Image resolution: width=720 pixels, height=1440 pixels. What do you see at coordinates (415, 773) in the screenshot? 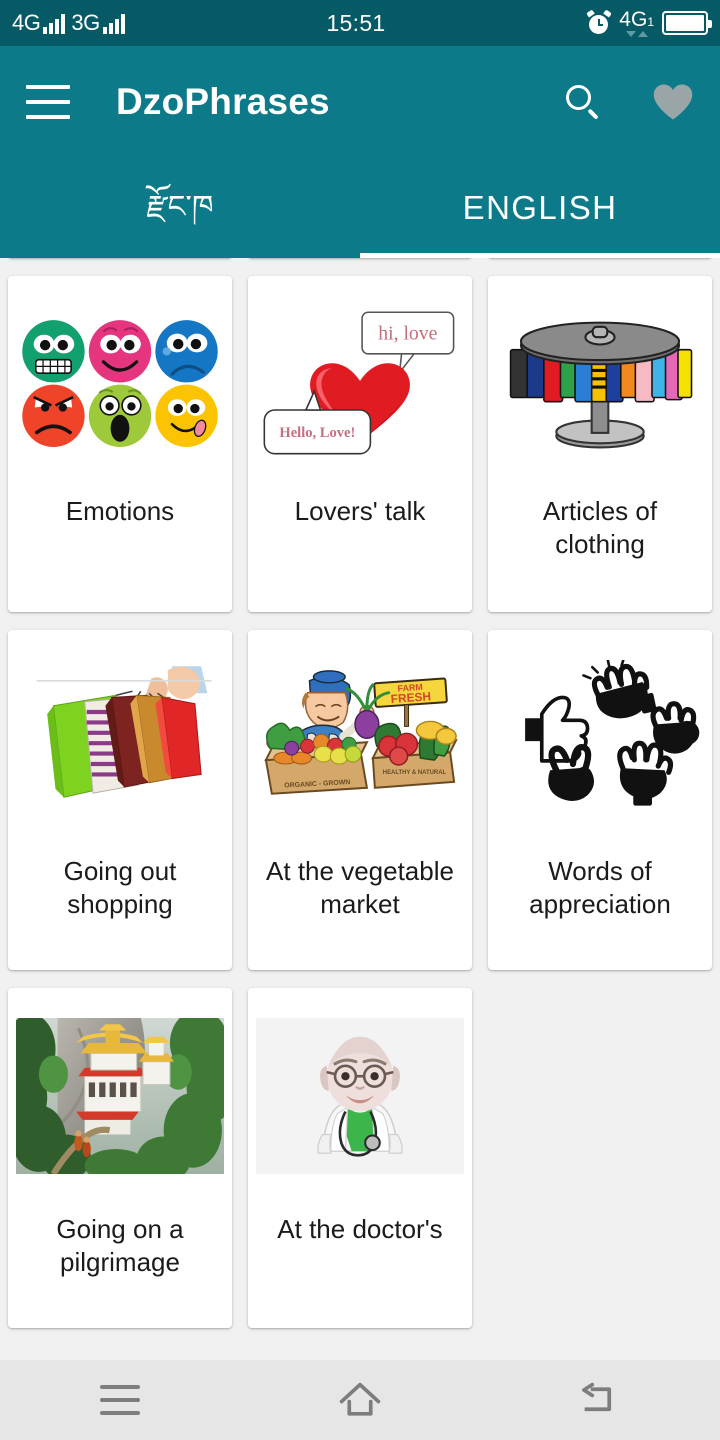
I see `svg-text: HEALTHY & NATURAL` at bounding box center [415, 773].